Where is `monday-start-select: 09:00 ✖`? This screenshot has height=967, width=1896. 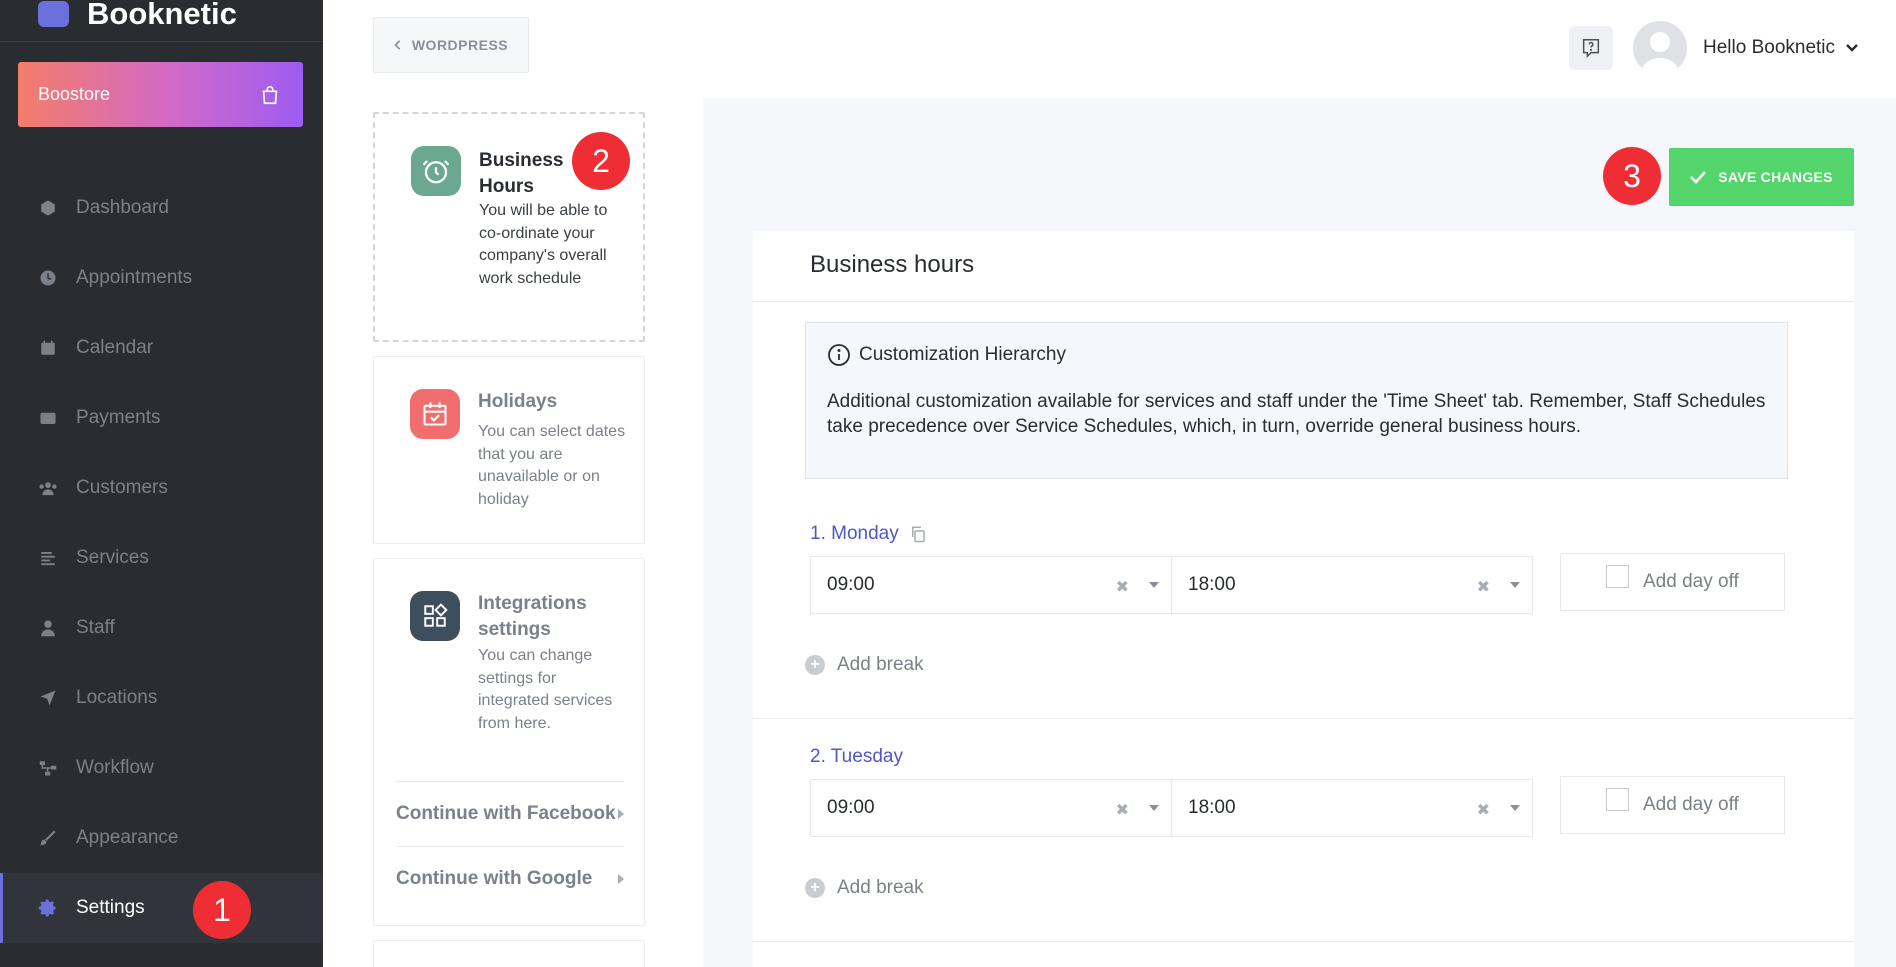
monday-start-select: 09:00 ✖ is located at coordinates (991, 585).